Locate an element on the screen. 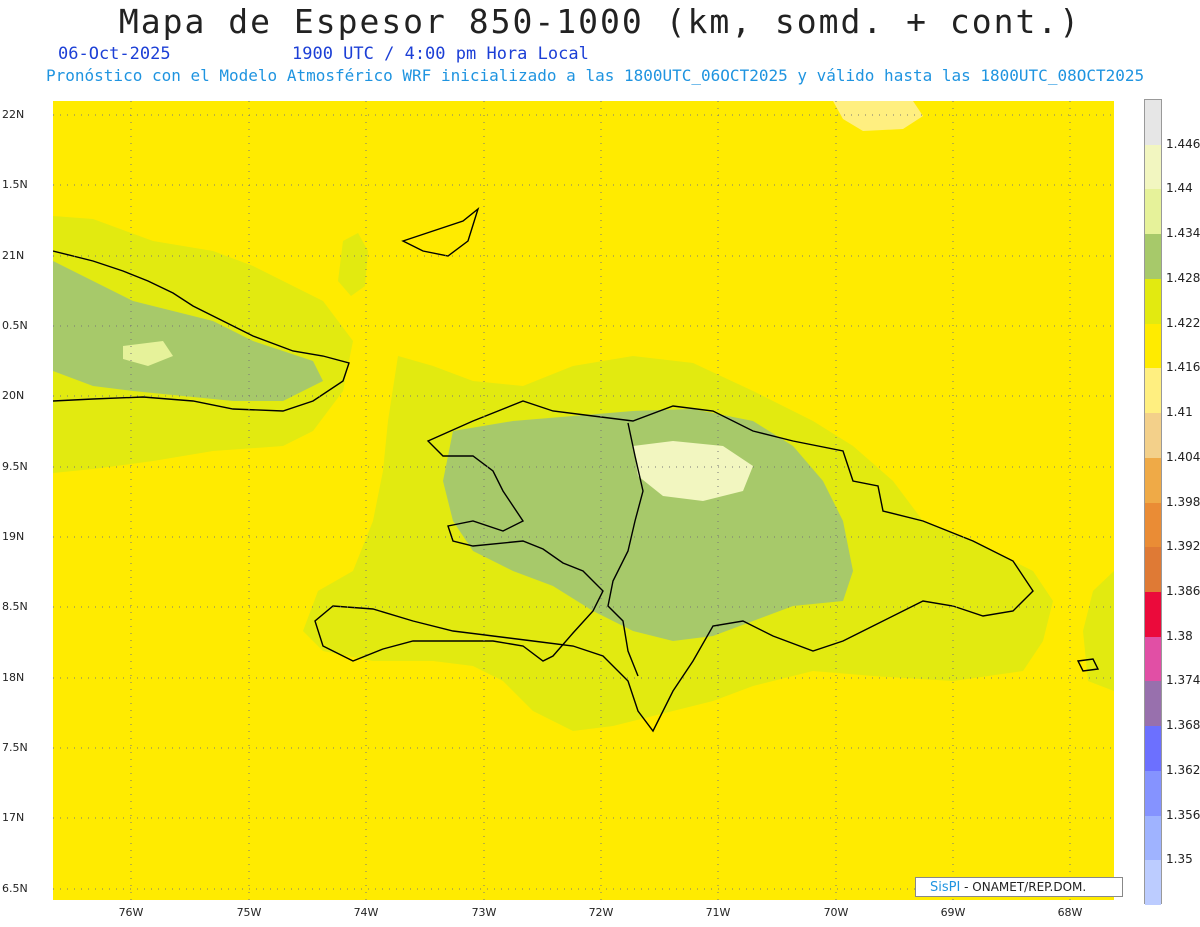 This screenshot has height=927, width=1200. puerto-rico-contour is located at coordinates (1098, 631).